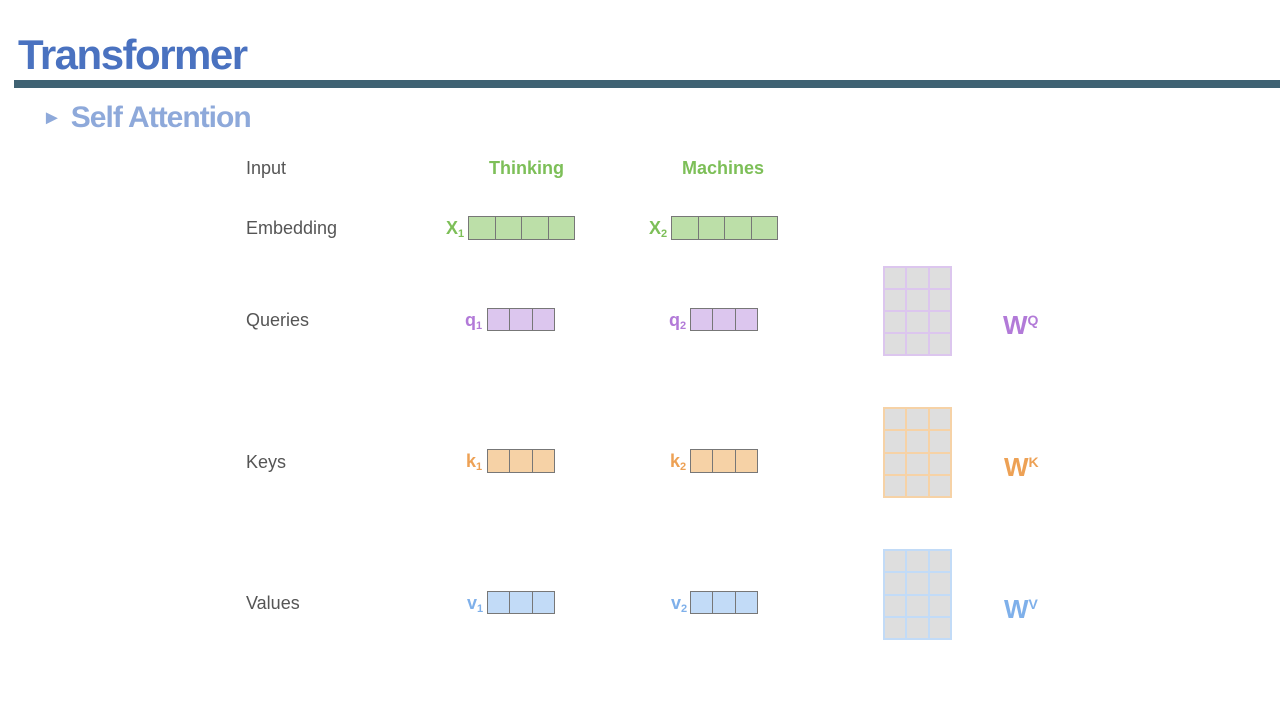  Describe the element at coordinates (679, 604) in the screenshot. I see `value-v2-label: v2` at that location.